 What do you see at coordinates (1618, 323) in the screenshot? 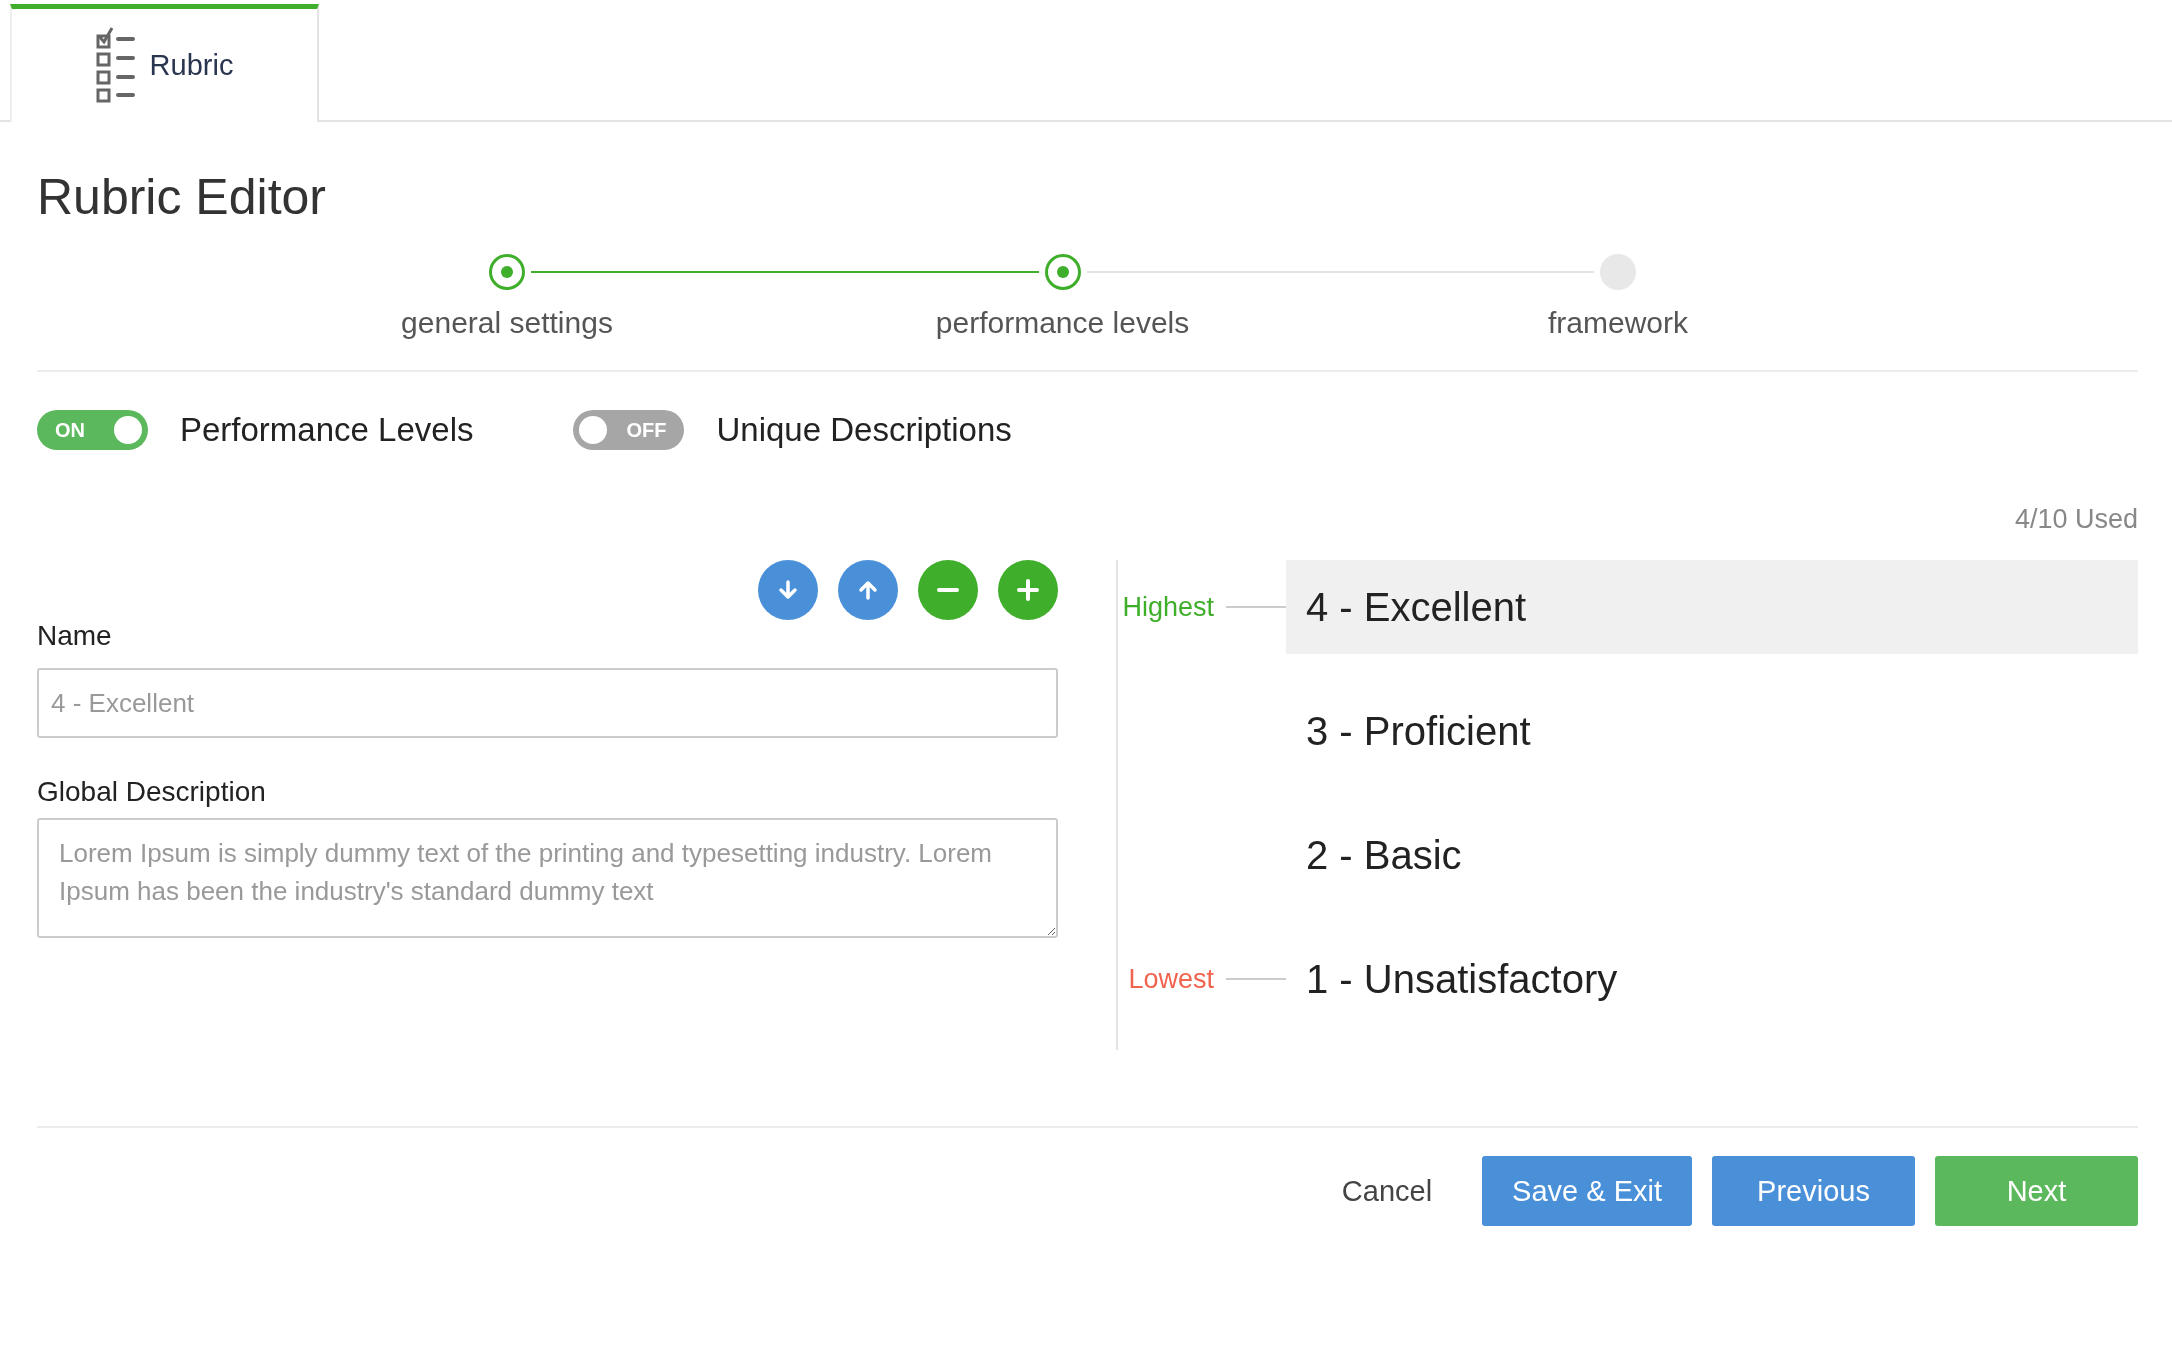
I see `step-label: framework` at bounding box center [1618, 323].